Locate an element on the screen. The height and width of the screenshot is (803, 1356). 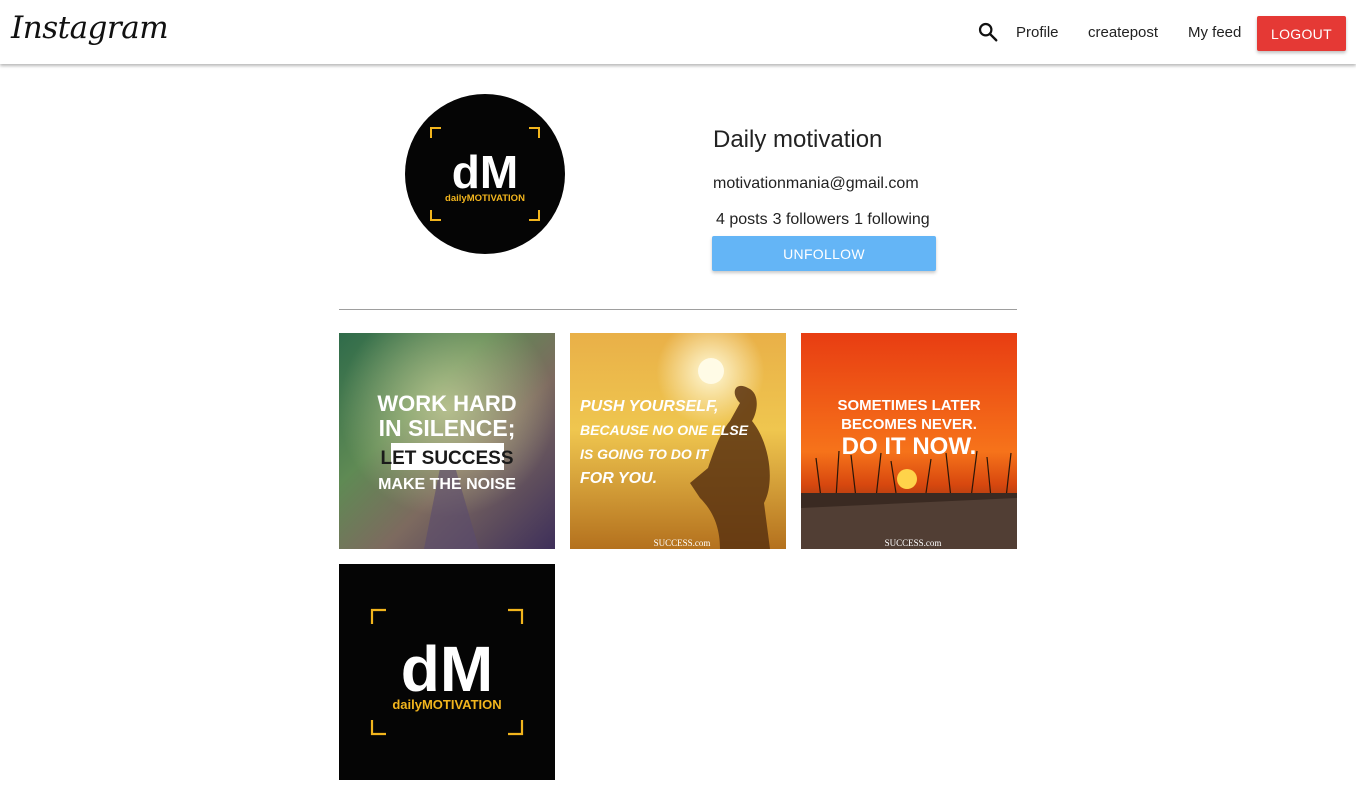
post-3-credit: SUCCESS.com is located at coordinates (913, 543).